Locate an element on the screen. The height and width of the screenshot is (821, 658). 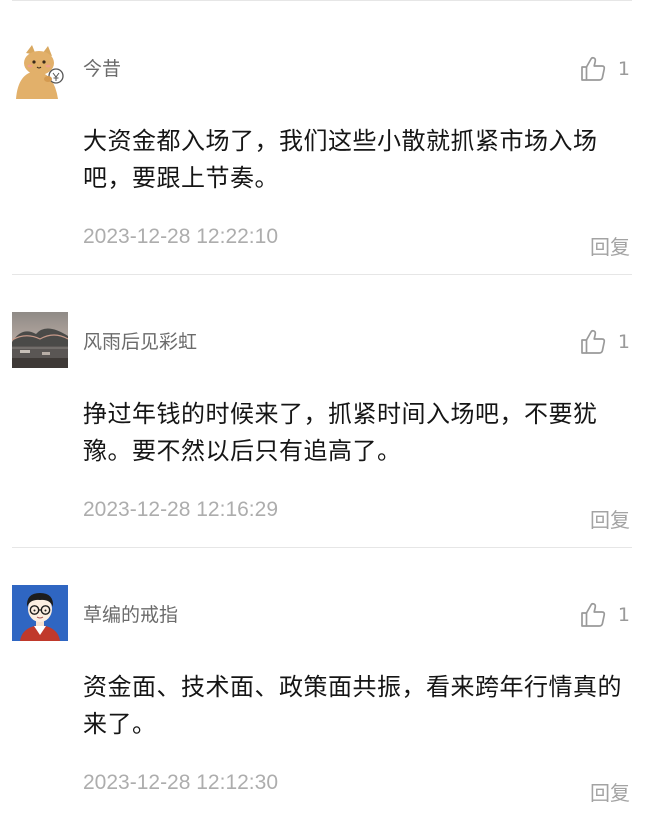
comment-text: 挣过年钱的时候来了，抓紧时间入场吧，不要犹豫。要不然以后只有追高了。 is located at coordinates (340, 432).